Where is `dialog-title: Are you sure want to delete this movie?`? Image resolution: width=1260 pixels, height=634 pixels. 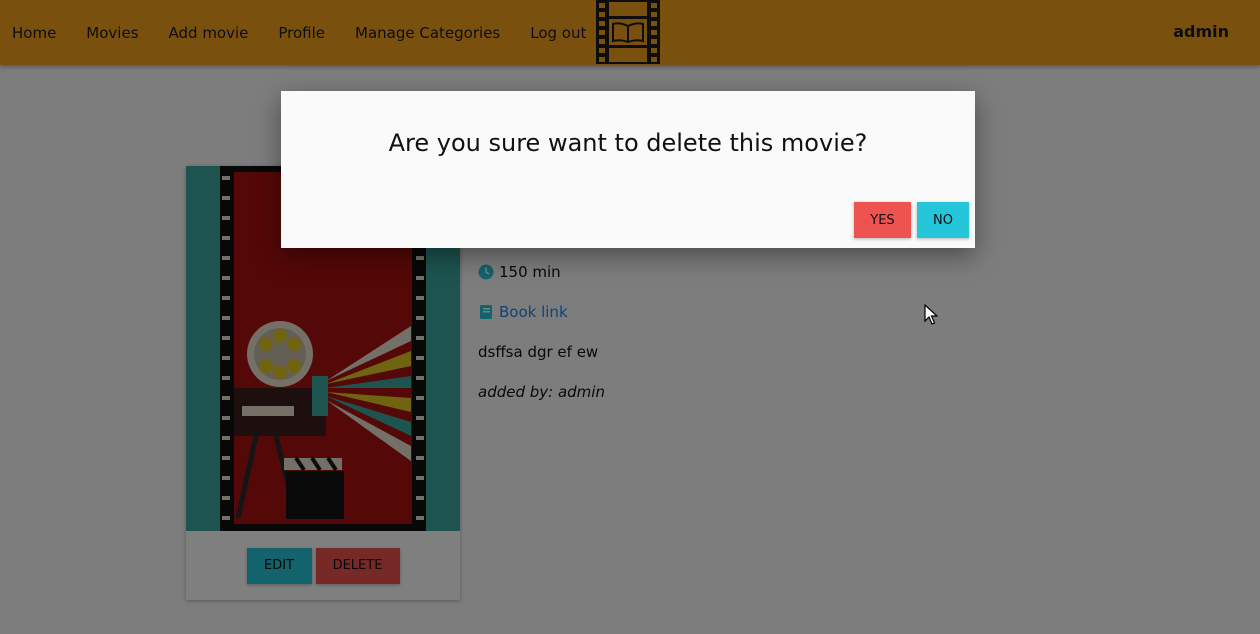 dialog-title: Are you sure want to delete this movie? is located at coordinates (628, 143).